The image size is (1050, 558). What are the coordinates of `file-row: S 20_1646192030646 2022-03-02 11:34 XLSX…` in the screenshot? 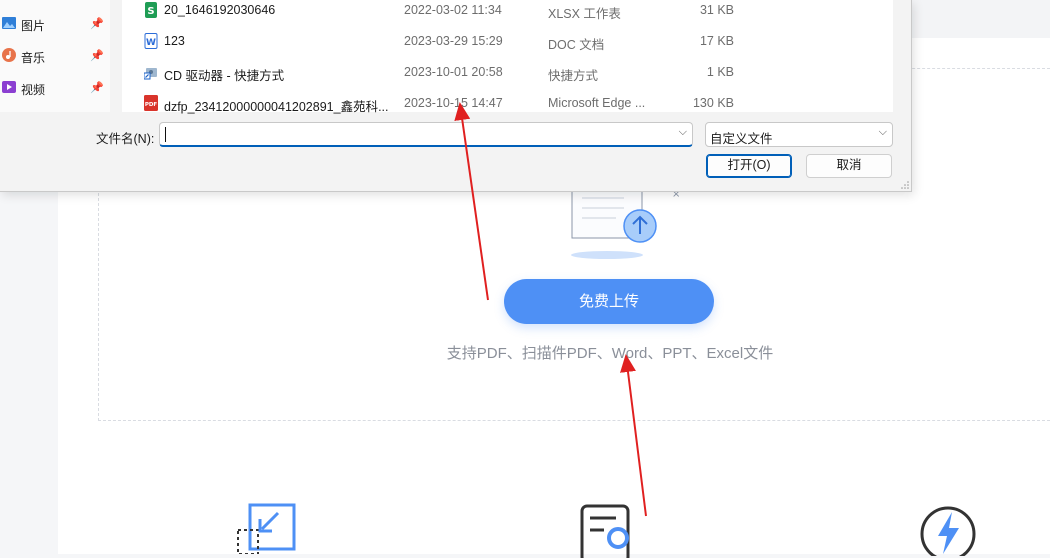 It's located at (507, 15).